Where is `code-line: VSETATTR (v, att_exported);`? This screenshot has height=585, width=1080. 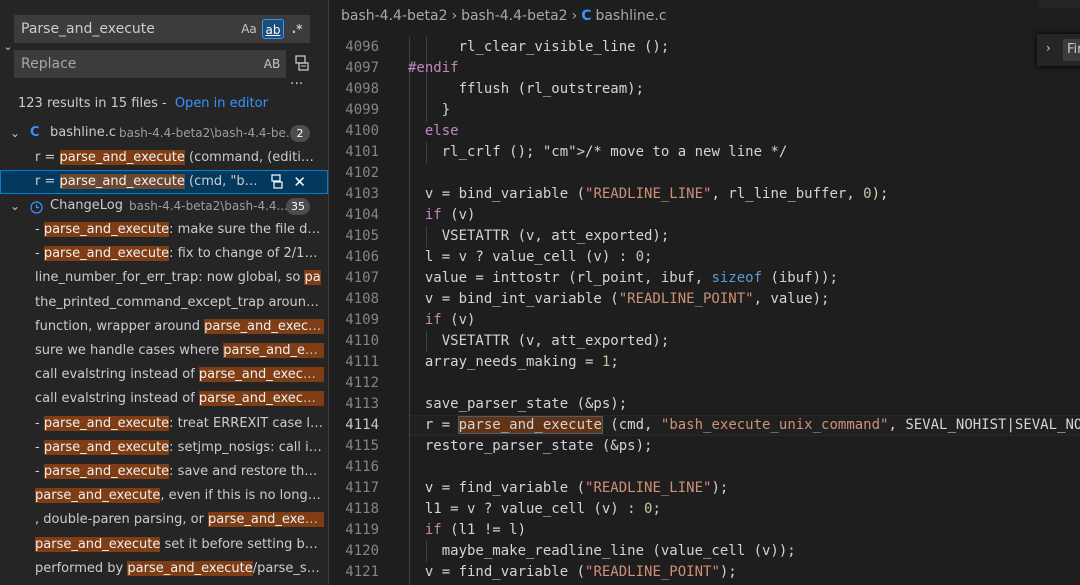 code-line: VSETATTR (v, att_exported); is located at coordinates (539, 236).